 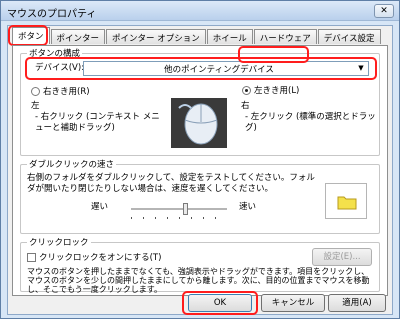 What do you see at coordinates (229, 36) in the screenshot?
I see `tab-wheel: ホイール` at bounding box center [229, 36].